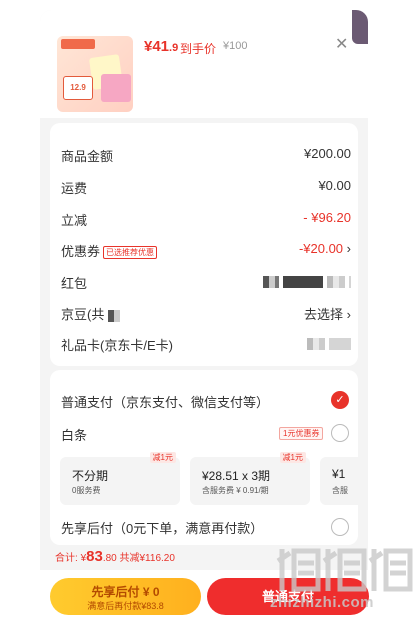 This screenshot has height=625, width=419. Describe the element at coordinates (174, 48) in the screenshot. I see `hand-price-cents: .9` at that location.